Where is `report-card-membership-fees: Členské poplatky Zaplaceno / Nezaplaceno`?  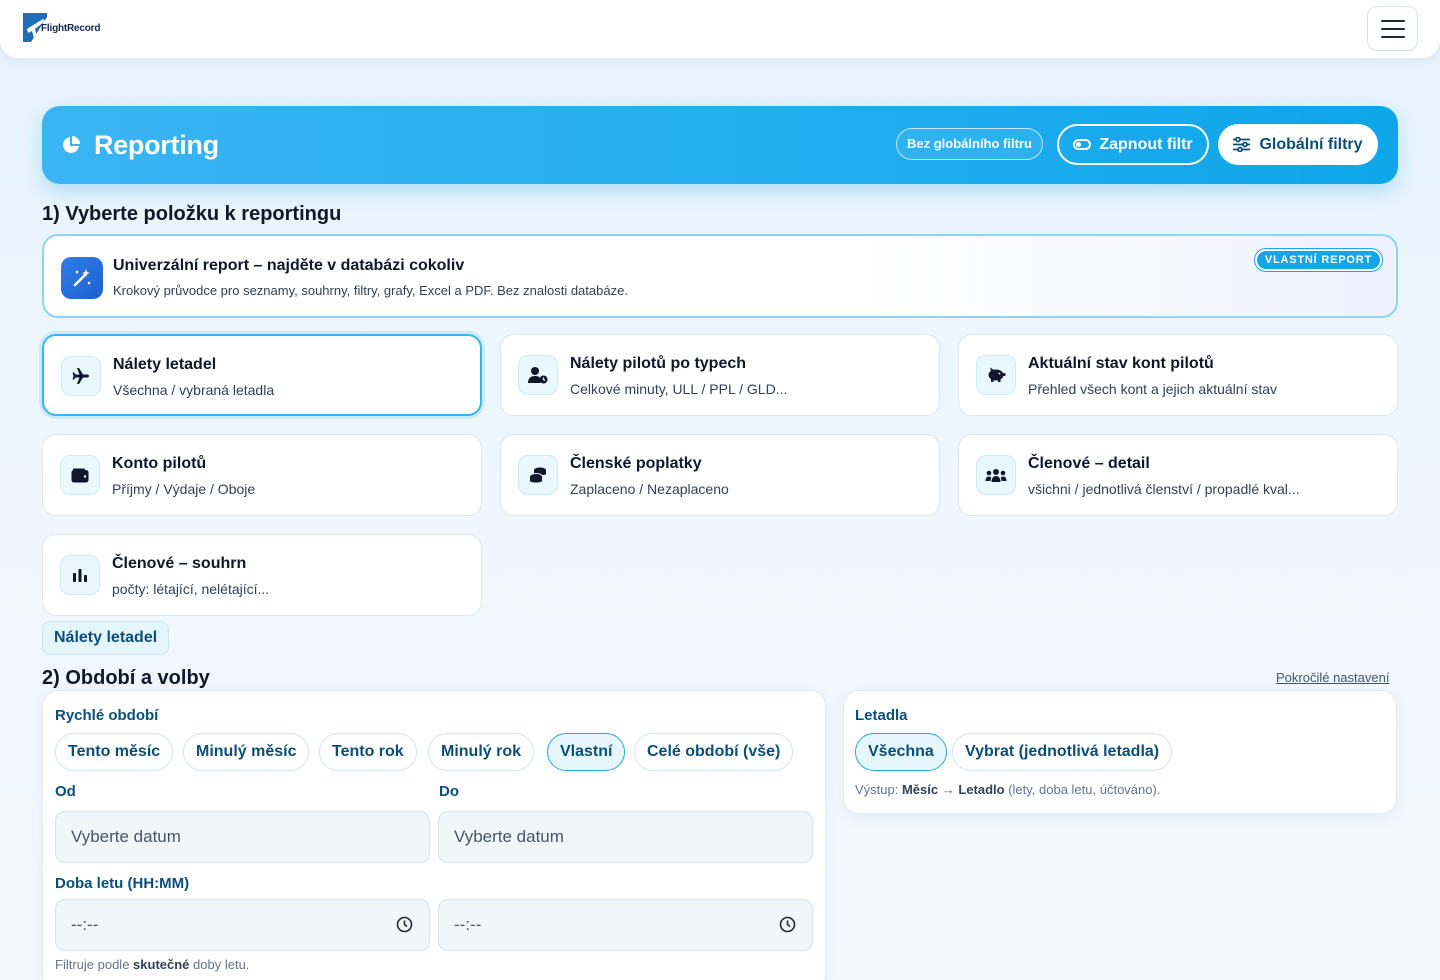 report-card-membership-fees: Členské poplatky Zaplaceno / Nezaplaceno is located at coordinates (720, 475).